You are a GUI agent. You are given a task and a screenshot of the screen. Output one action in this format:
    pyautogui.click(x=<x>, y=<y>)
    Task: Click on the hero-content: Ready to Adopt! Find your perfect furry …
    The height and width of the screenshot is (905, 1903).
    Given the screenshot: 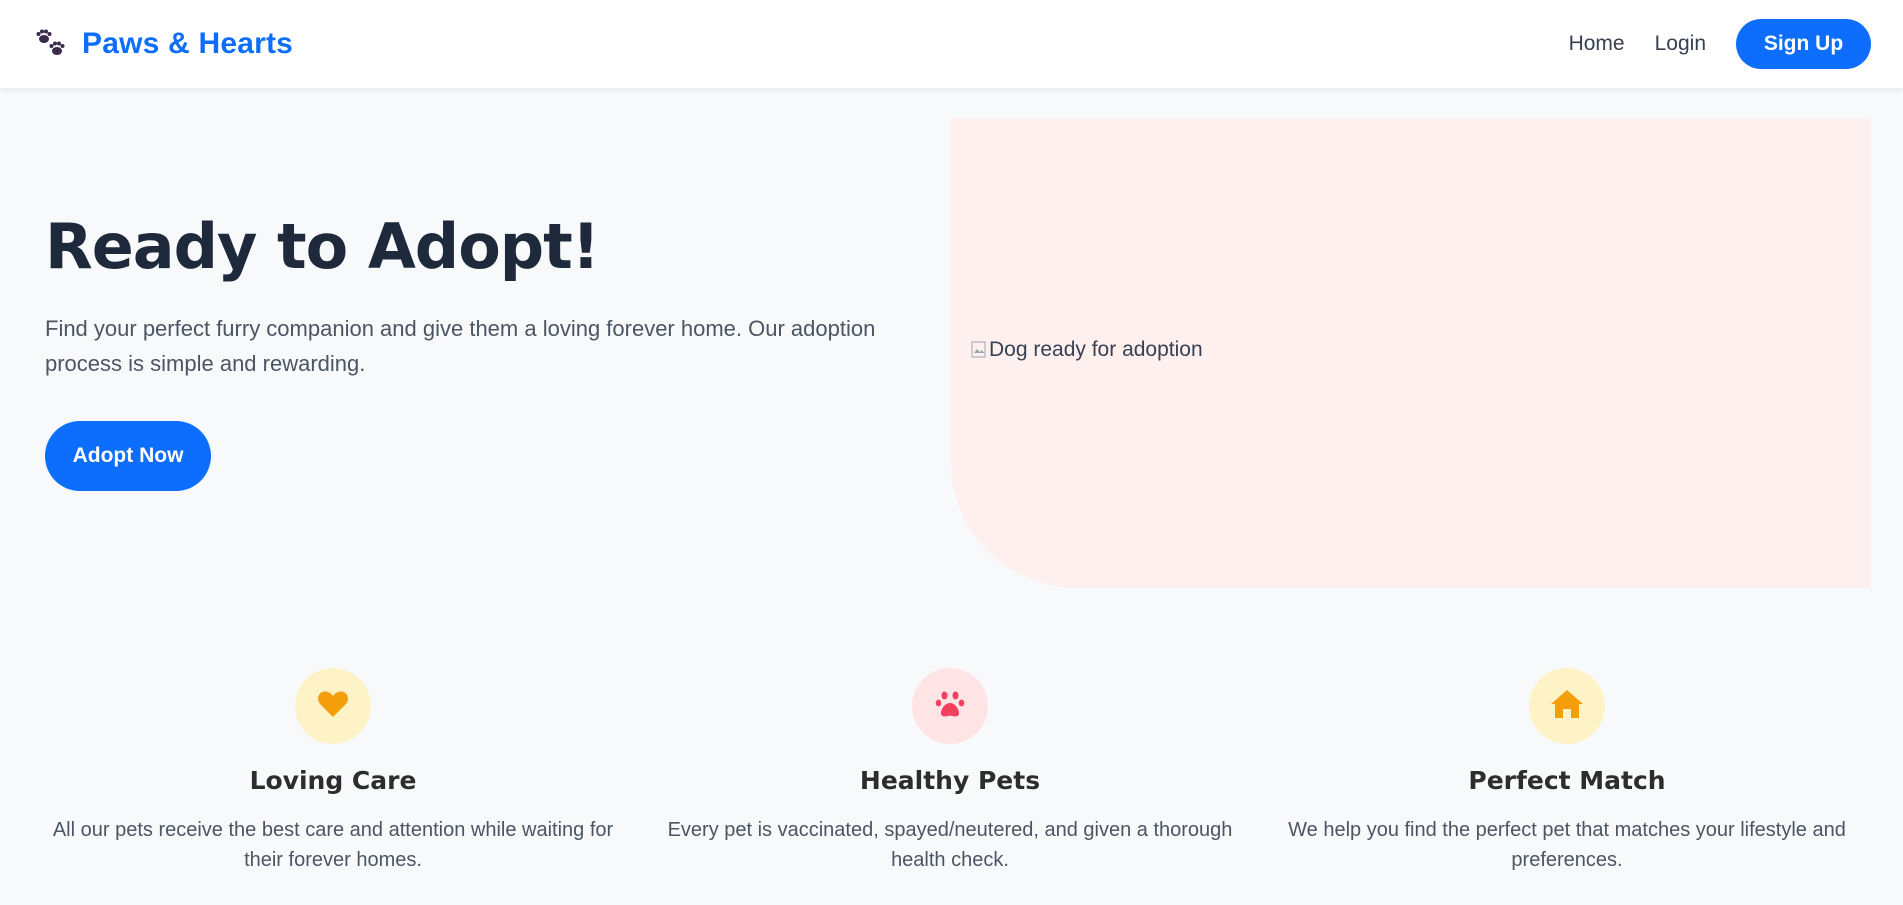 What is the action you would take?
    pyautogui.click(x=485, y=350)
    